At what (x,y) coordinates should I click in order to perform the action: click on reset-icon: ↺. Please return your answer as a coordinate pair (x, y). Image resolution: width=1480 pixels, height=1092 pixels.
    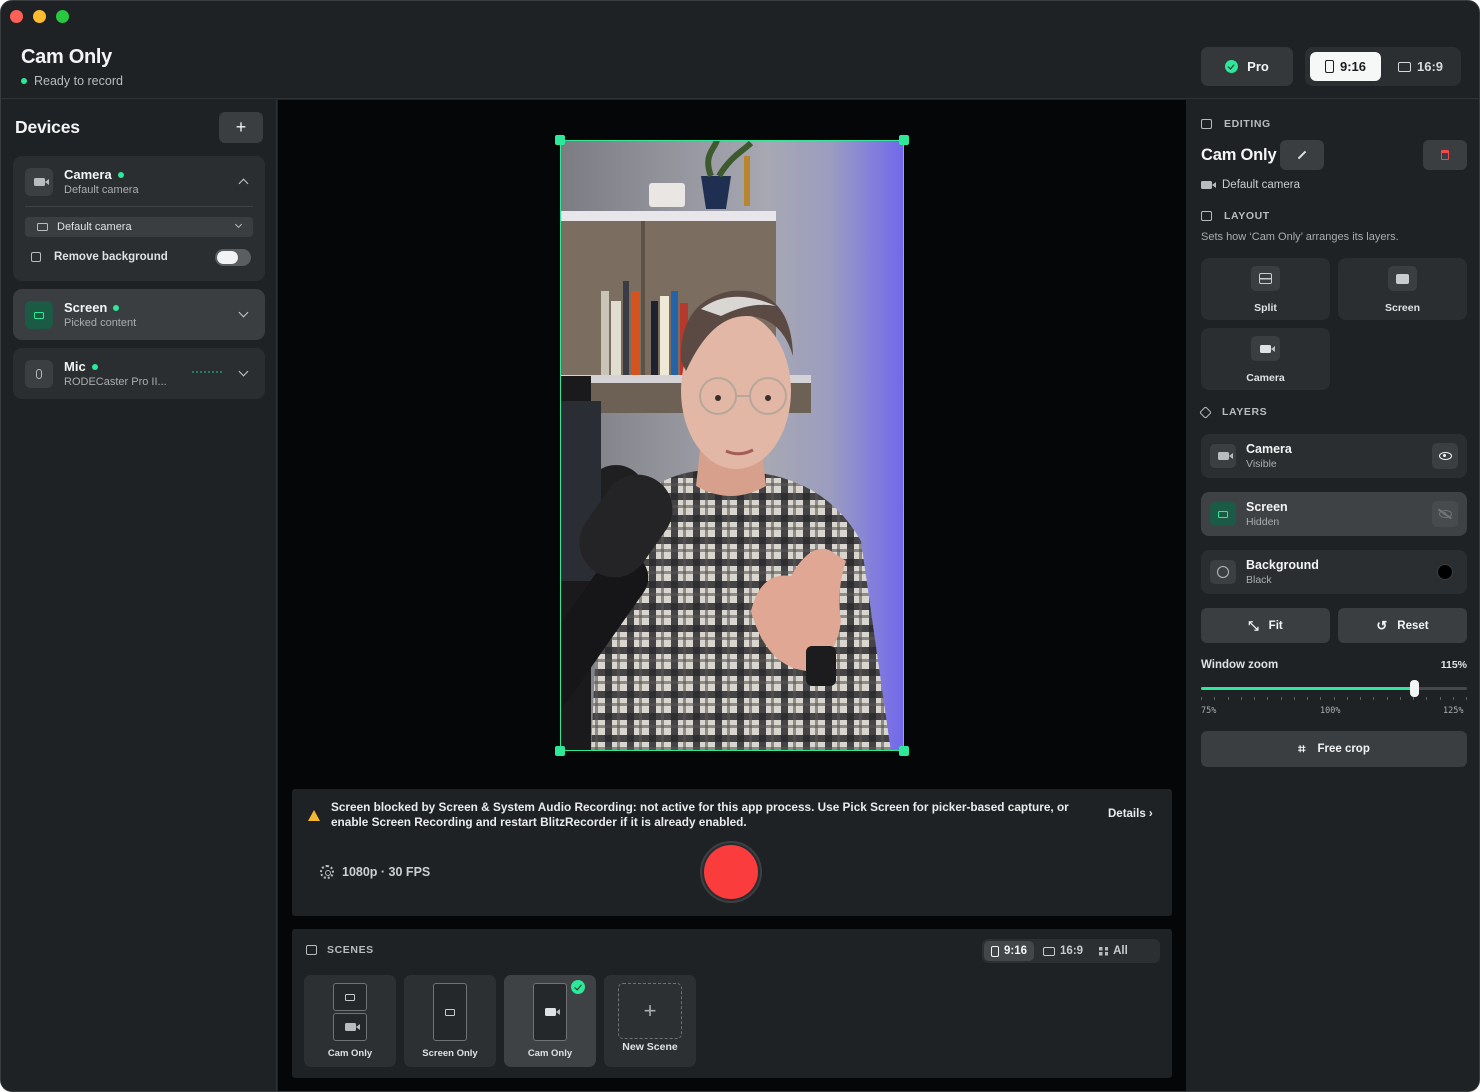
    Looking at the image, I should click on (1382, 625).